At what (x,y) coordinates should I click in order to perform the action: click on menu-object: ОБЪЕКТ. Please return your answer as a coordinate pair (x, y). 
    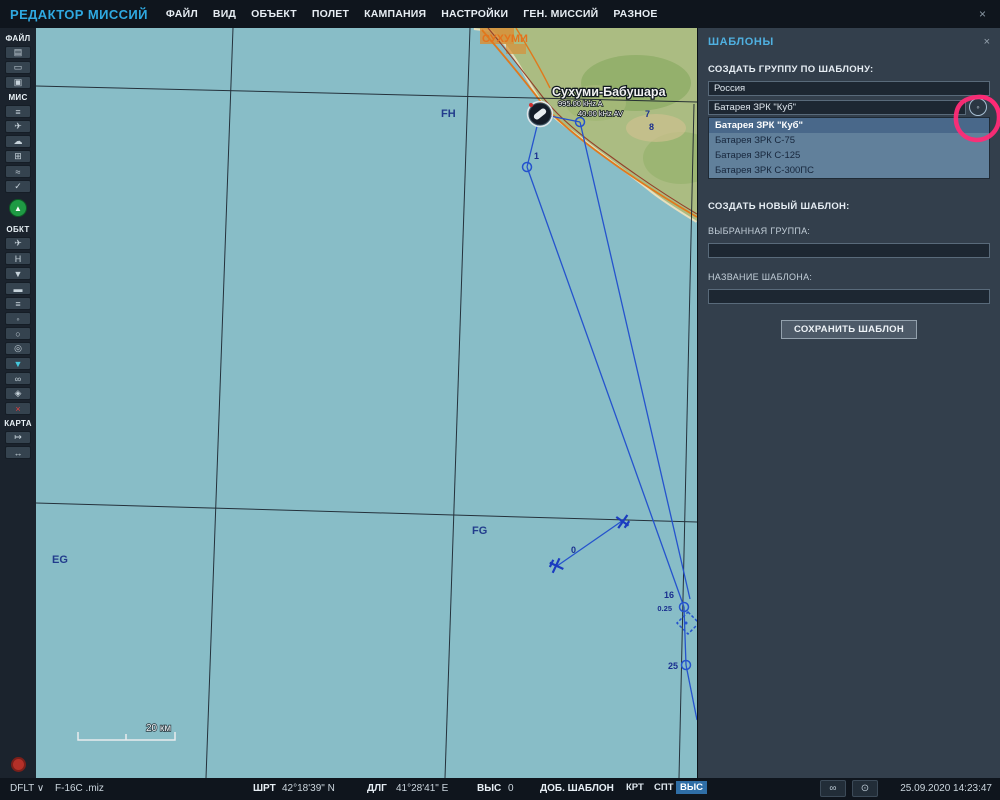
    Looking at the image, I should click on (274, 14).